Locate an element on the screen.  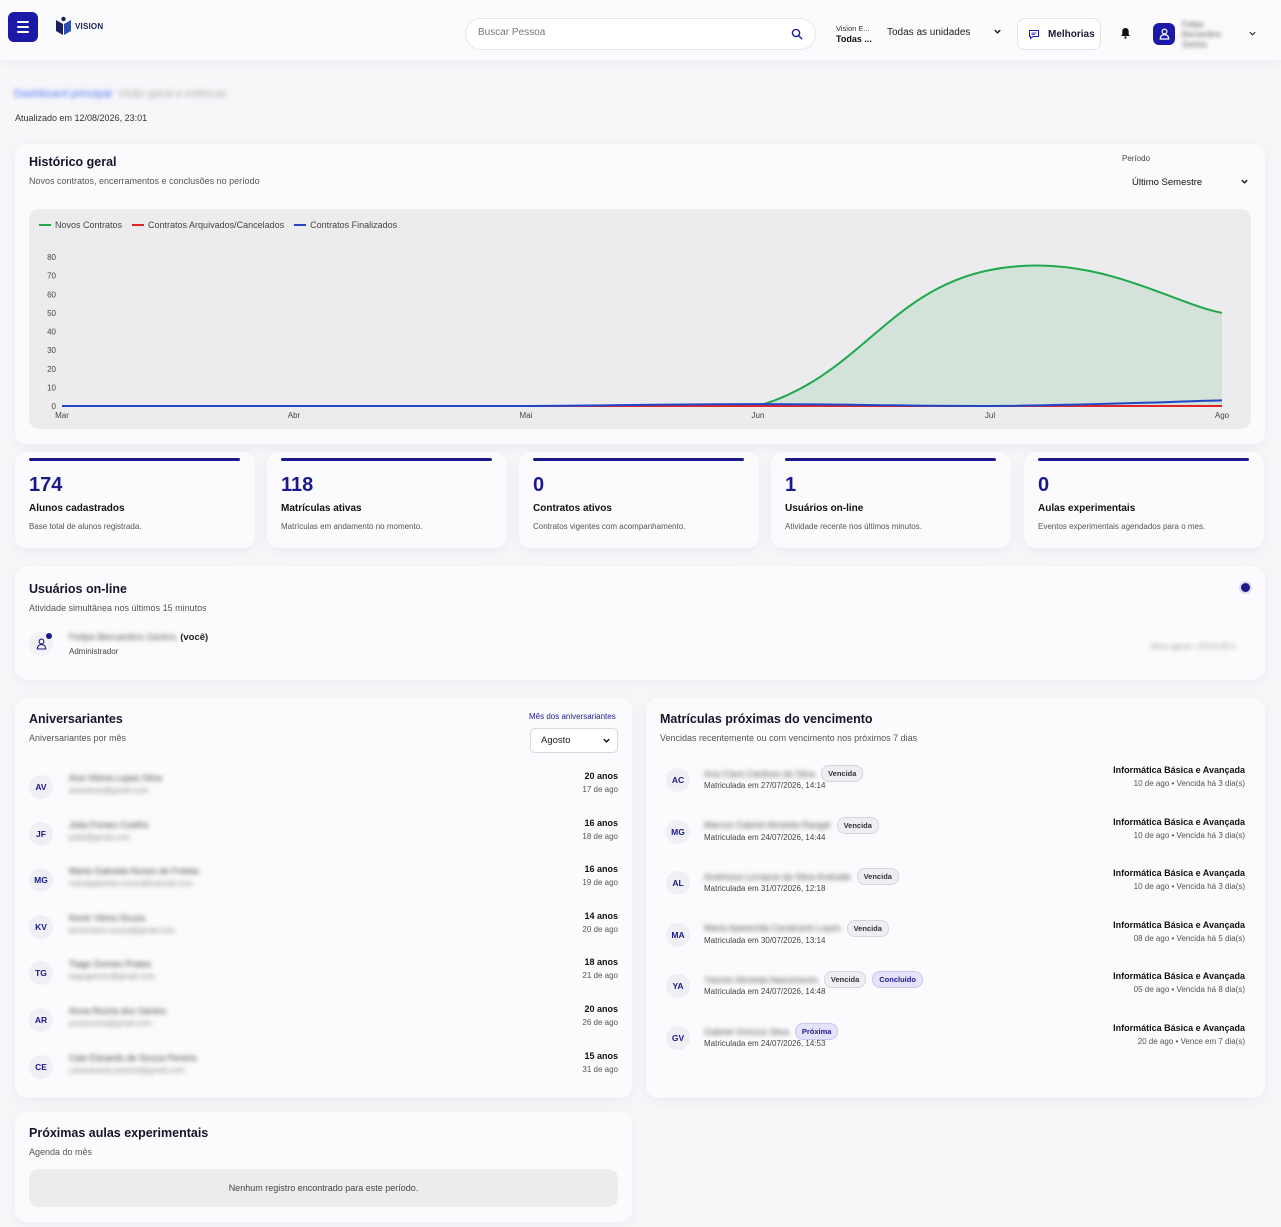
chevron-down-icon is located at coordinates (1252, 33).